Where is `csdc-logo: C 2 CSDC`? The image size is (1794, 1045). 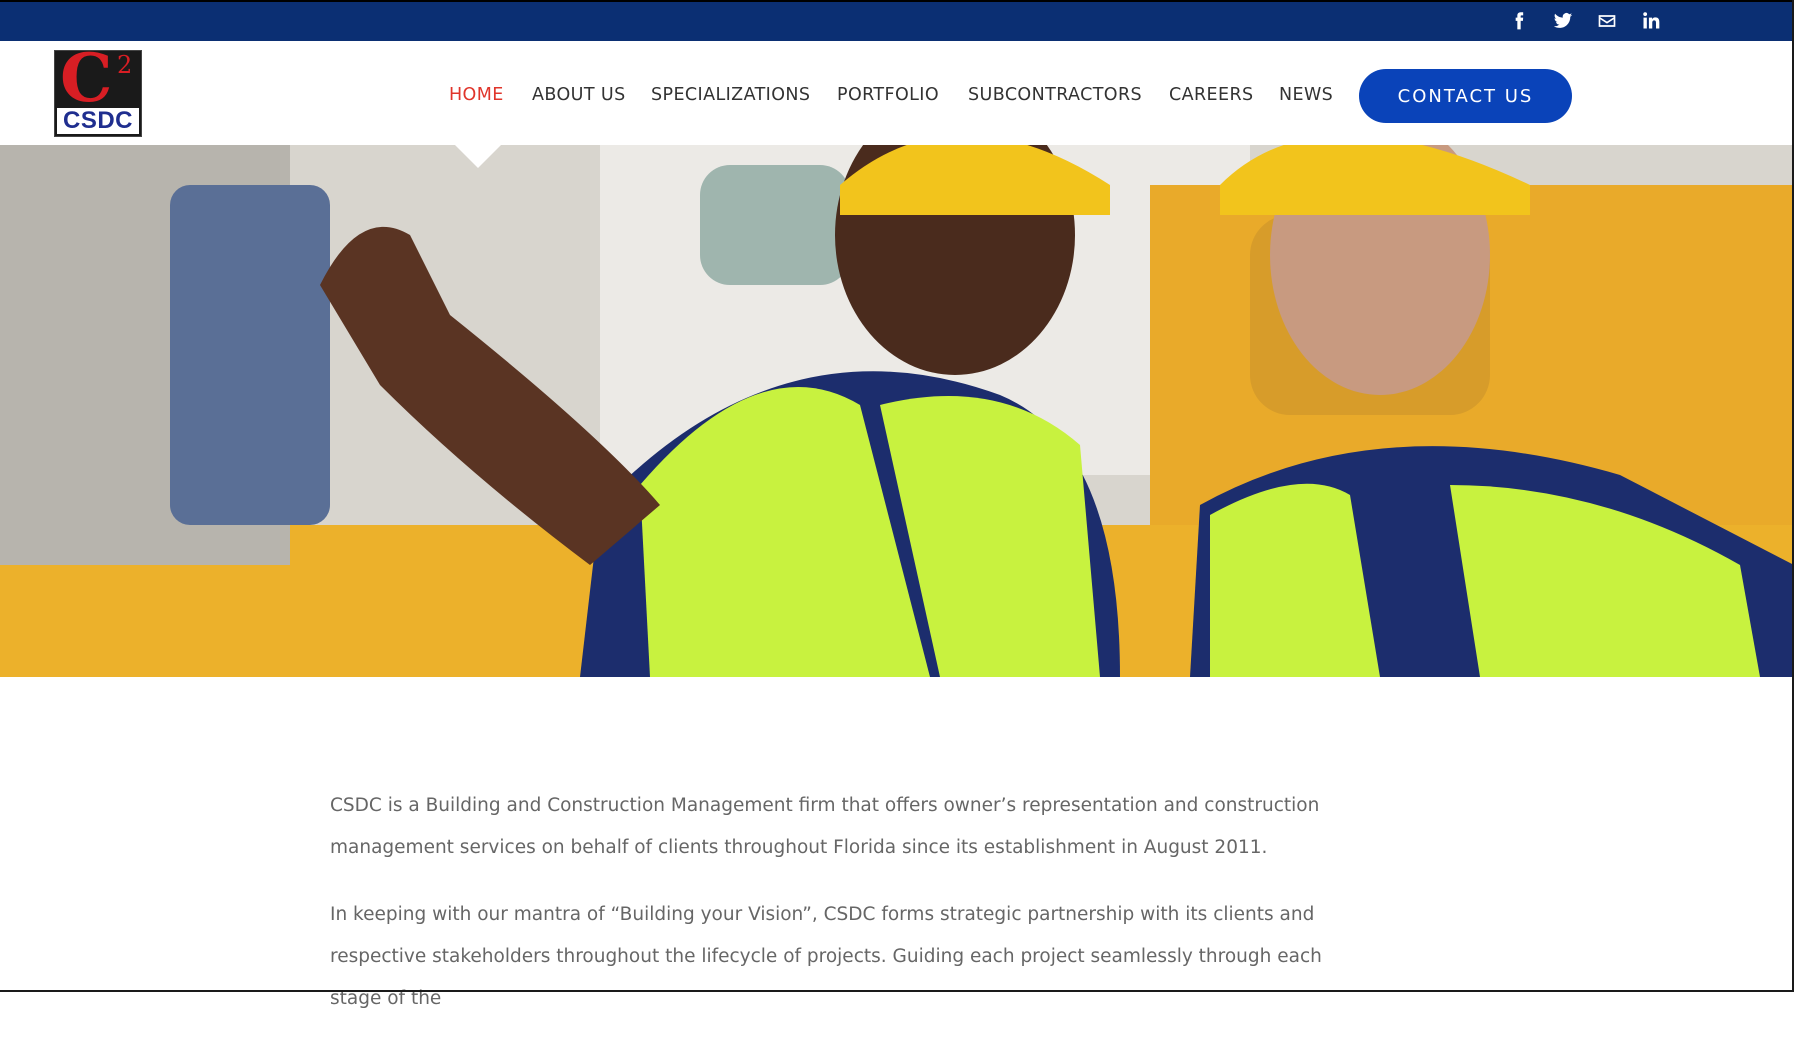 csdc-logo: C 2 CSDC is located at coordinates (98, 91).